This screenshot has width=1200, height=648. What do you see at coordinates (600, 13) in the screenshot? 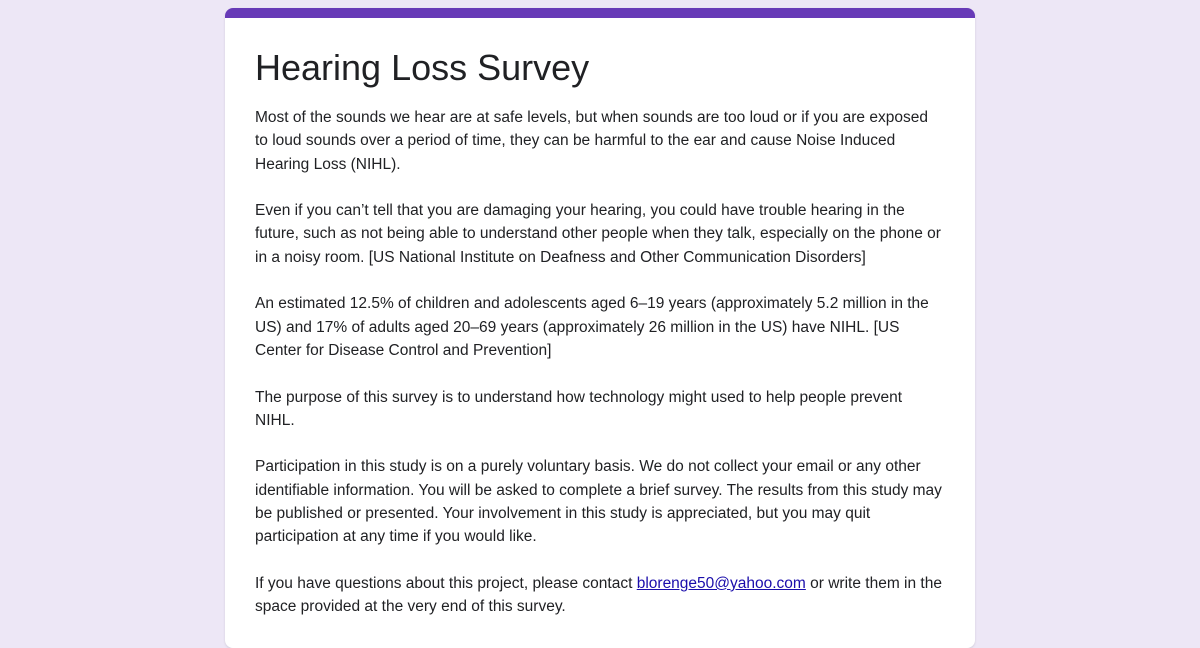
I see `card-accent-bar` at bounding box center [600, 13].